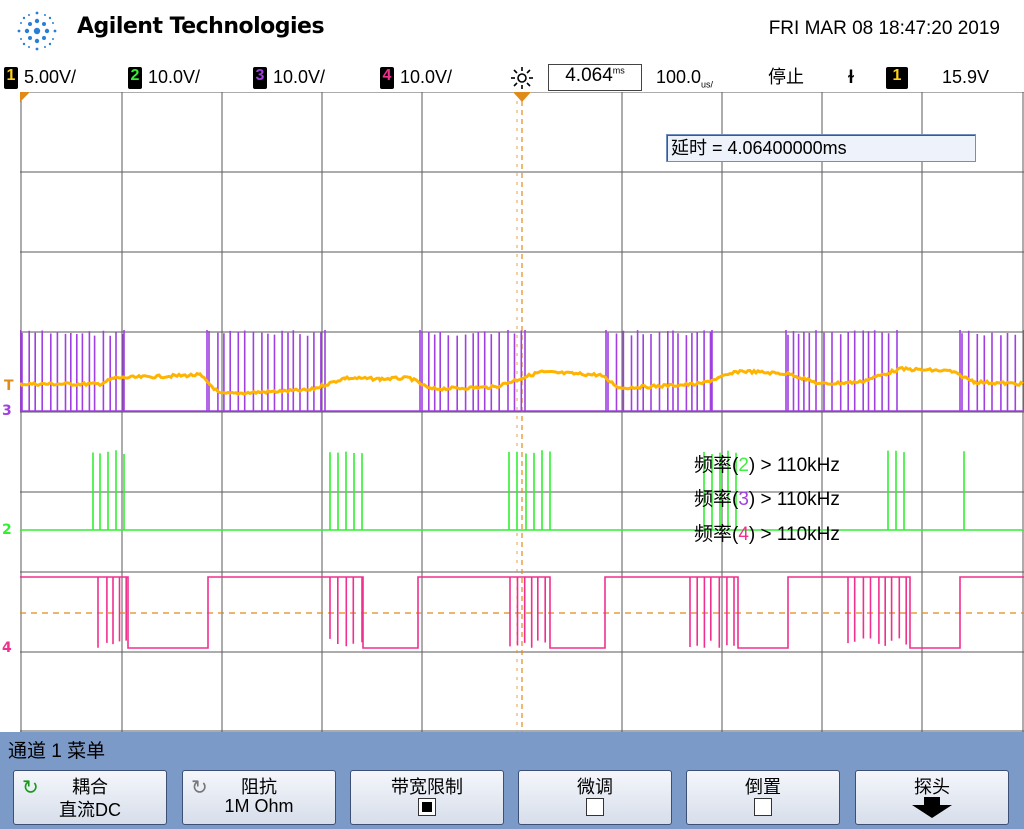  What do you see at coordinates (57, 751) in the screenshot?
I see `menu-title: 通道 1 菜单` at bounding box center [57, 751].